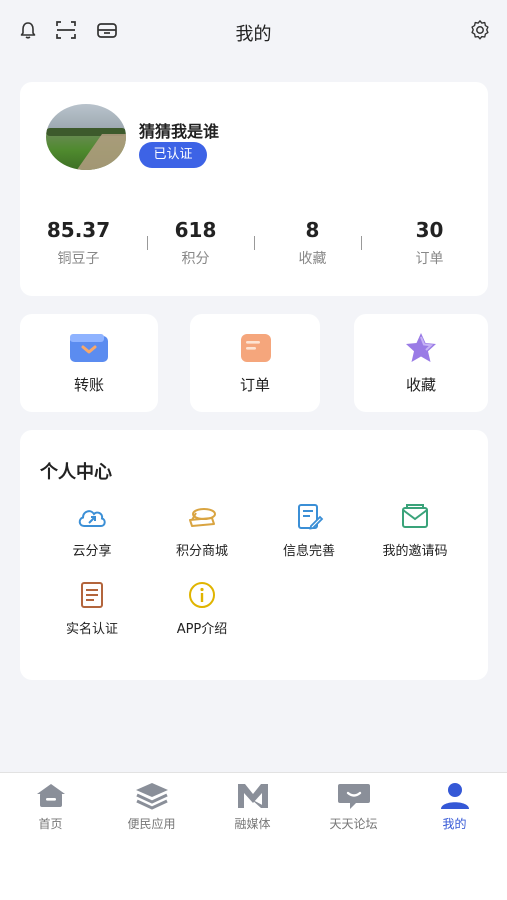  Describe the element at coordinates (76, 472) in the screenshot. I see `section-title: 个人中心` at that location.